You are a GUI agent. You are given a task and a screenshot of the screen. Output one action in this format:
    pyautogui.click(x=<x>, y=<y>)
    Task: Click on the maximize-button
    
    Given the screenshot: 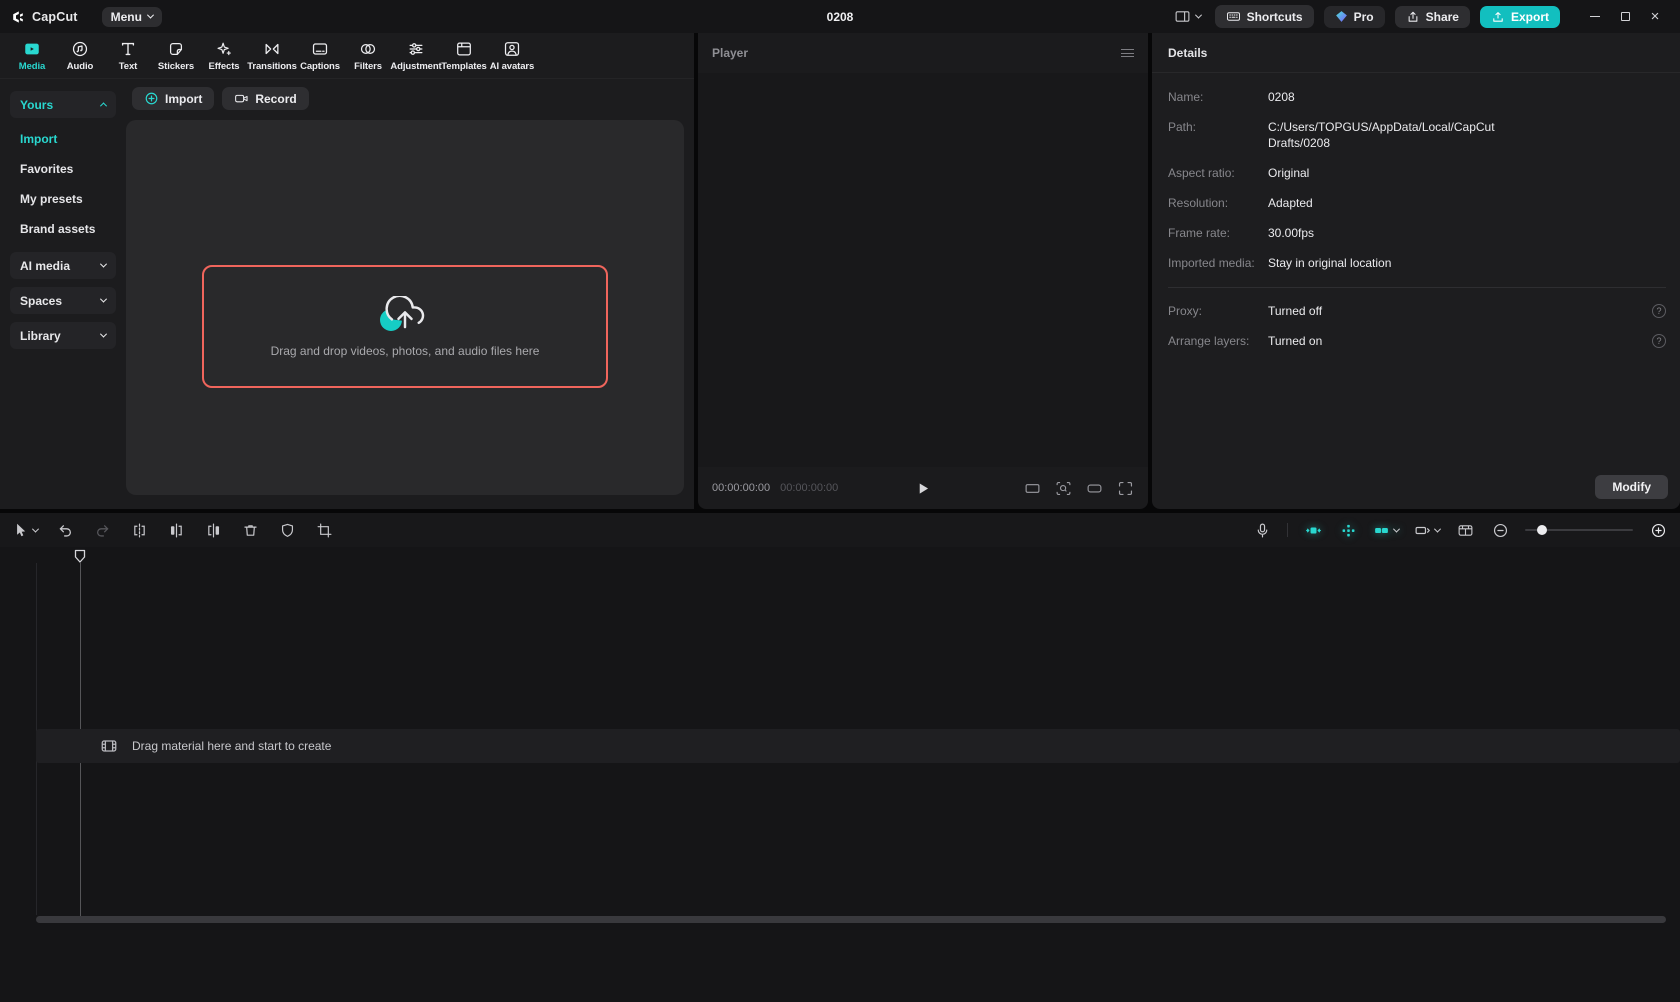 What is the action you would take?
    pyautogui.click(x=1625, y=17)
    